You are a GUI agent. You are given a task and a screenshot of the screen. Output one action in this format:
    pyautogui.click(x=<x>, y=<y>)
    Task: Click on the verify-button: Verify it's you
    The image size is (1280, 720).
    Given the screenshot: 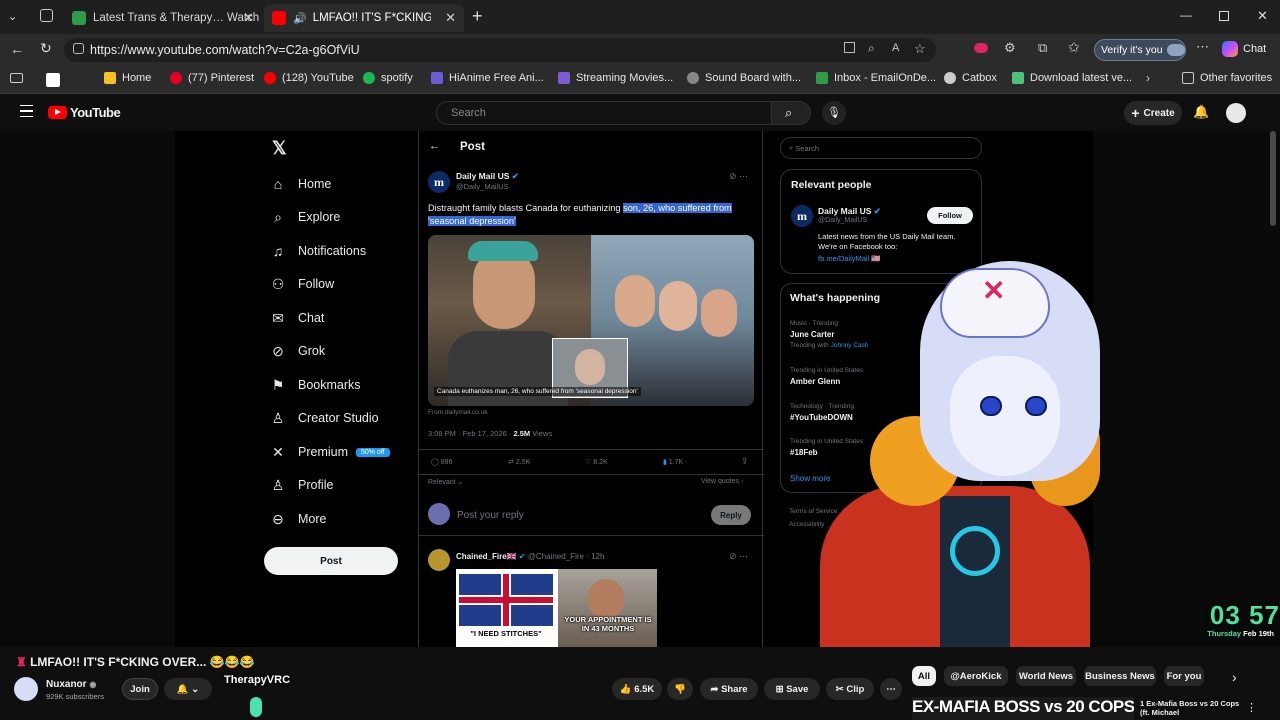 What is the action you would take?
    pyautogui.click(x=1140, y=50)
    